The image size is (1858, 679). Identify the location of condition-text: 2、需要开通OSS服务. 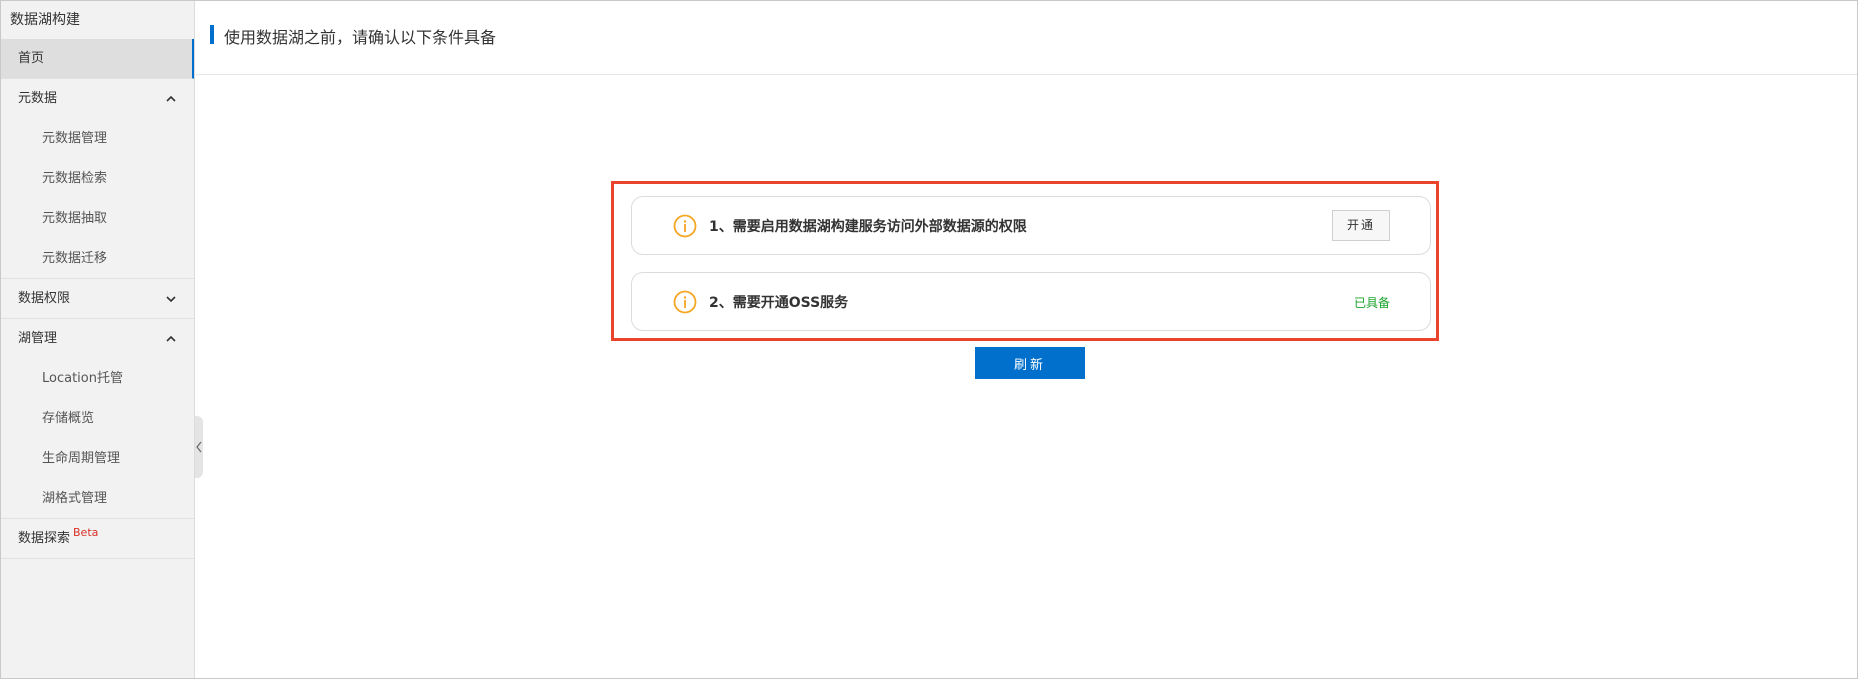
(779, 303).